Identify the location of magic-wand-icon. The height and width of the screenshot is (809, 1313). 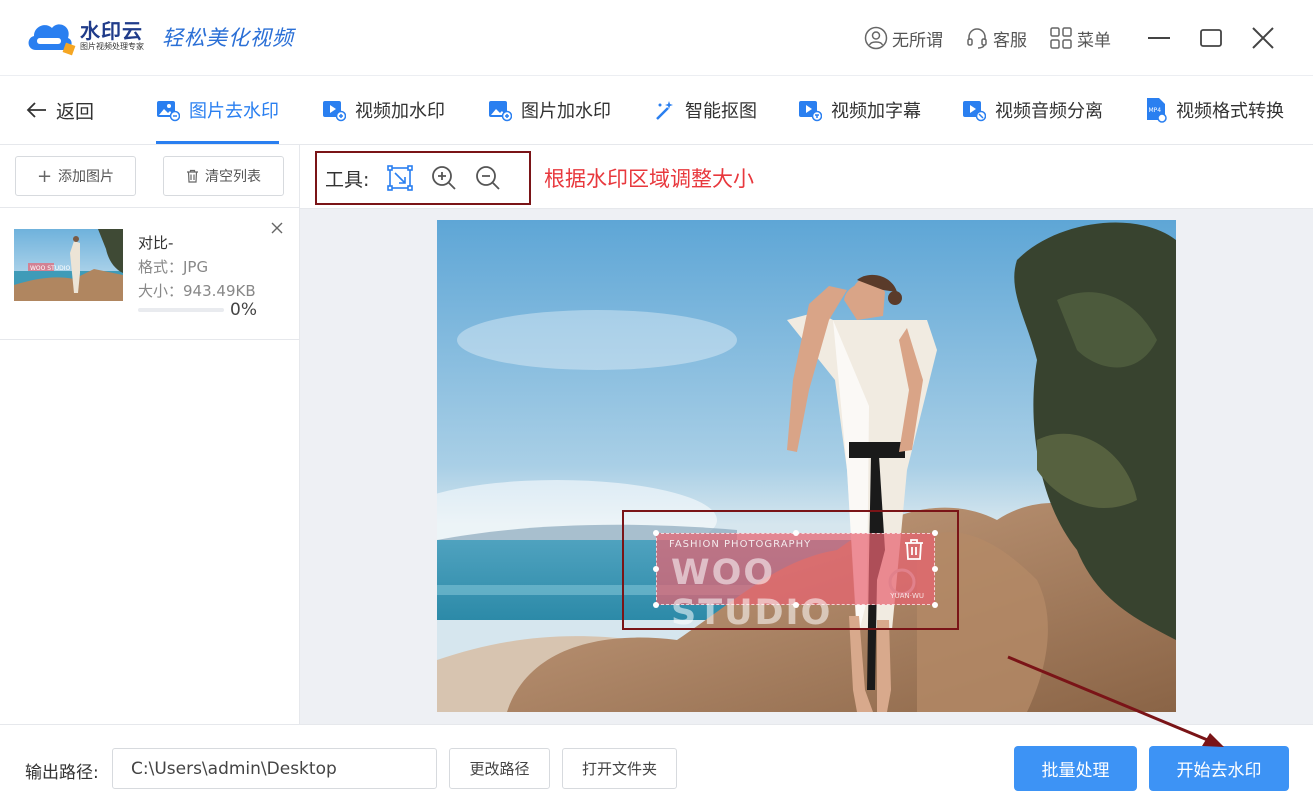
(664, 110).